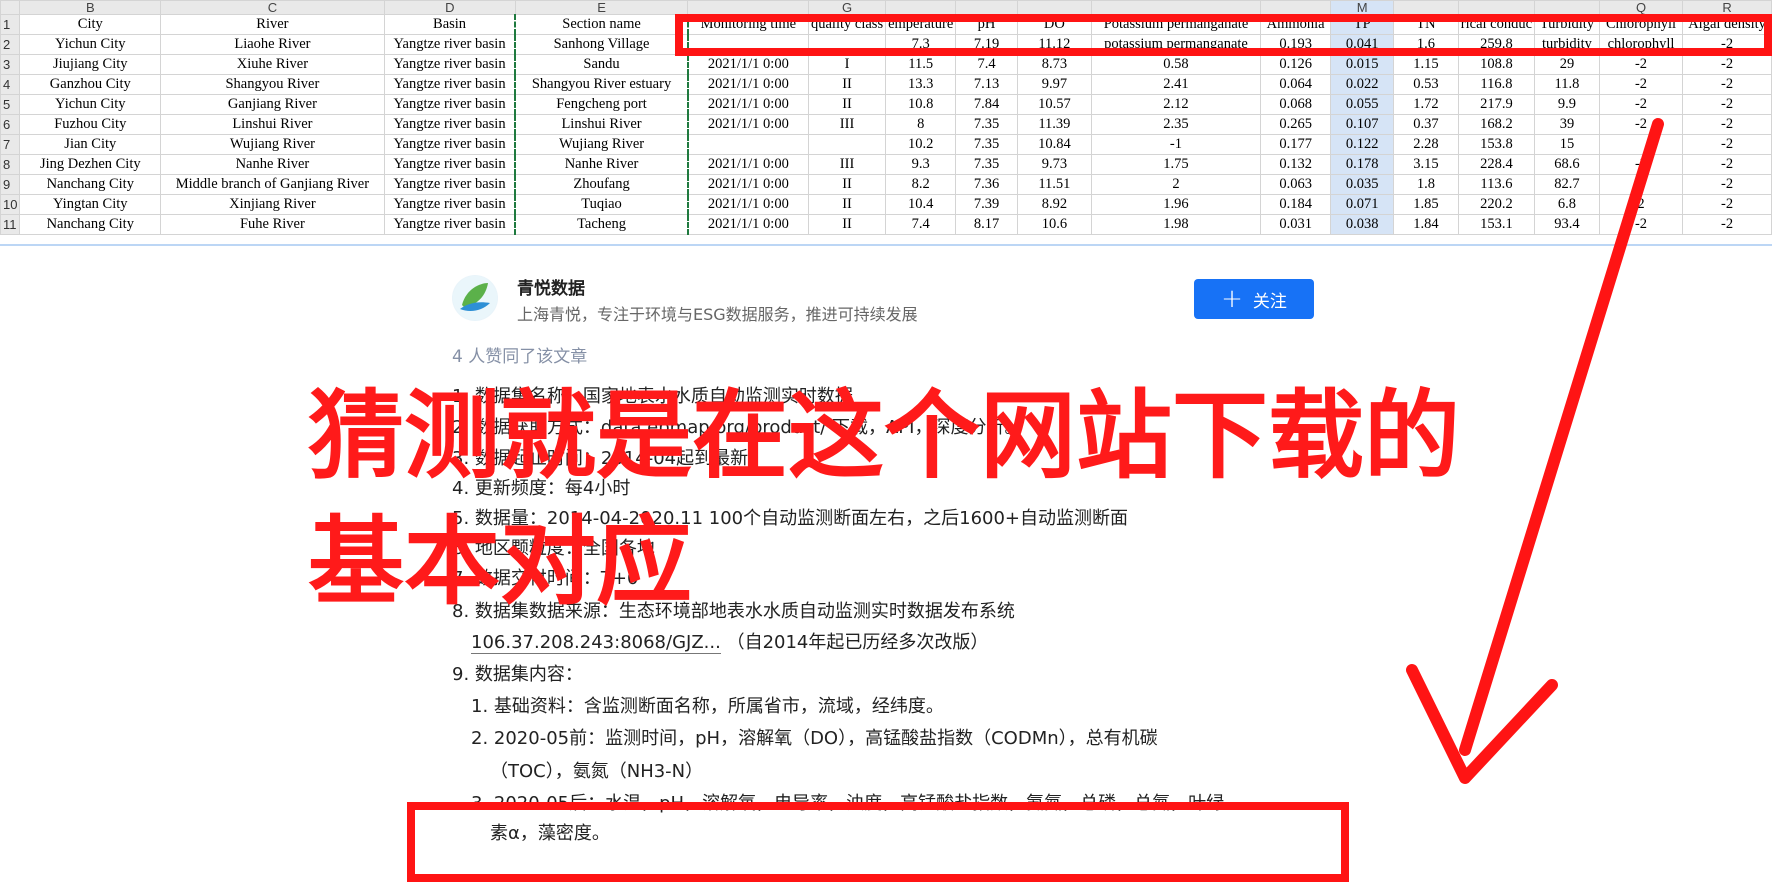 This screenshot has height=888, width=1772. What do you see at coordinates (986, 224) in the screenshot?
I see `table-cell: 8.17` at bounding box center [986, 224].